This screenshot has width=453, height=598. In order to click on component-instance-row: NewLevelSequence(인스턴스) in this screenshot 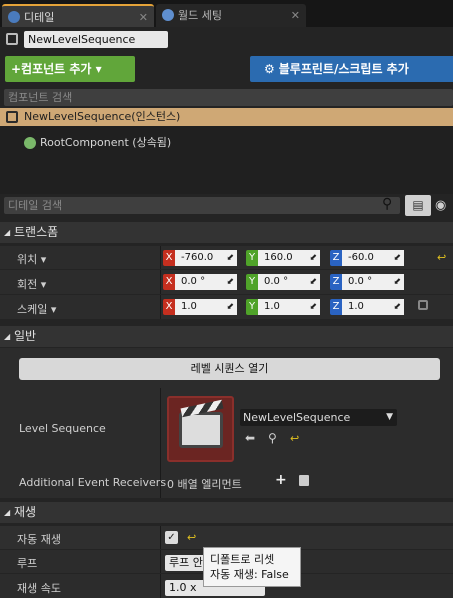, I will do `click(226, 117)`.